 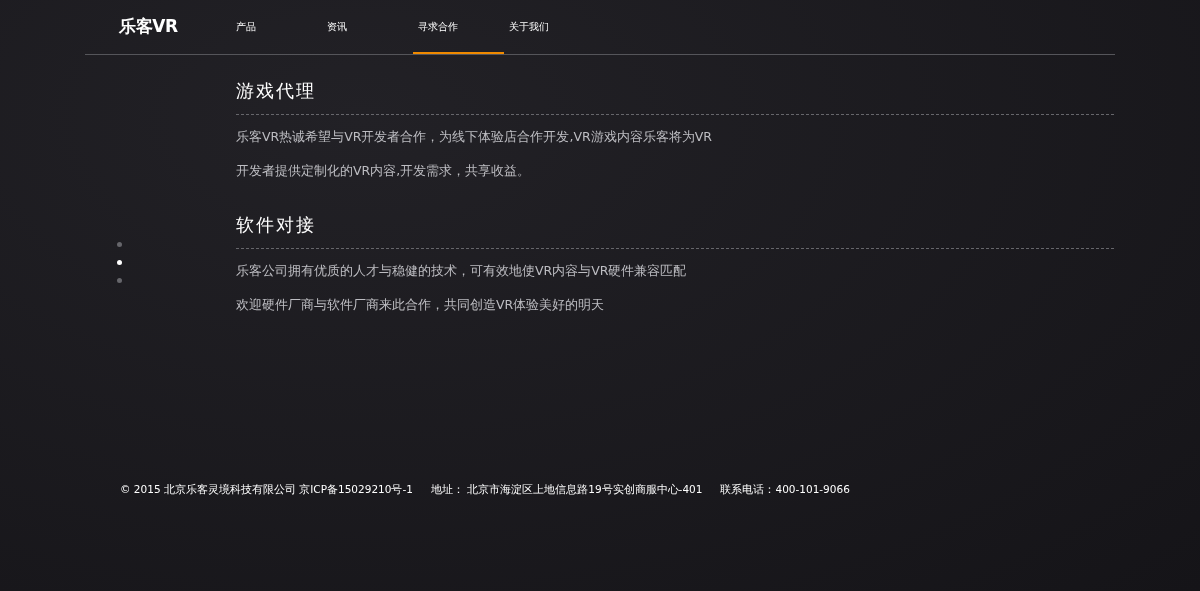 What do you see at coordinates (554, 27) in the screenshot?
I see `nav-tab: 关于我们` at bounding box center [554, 27].